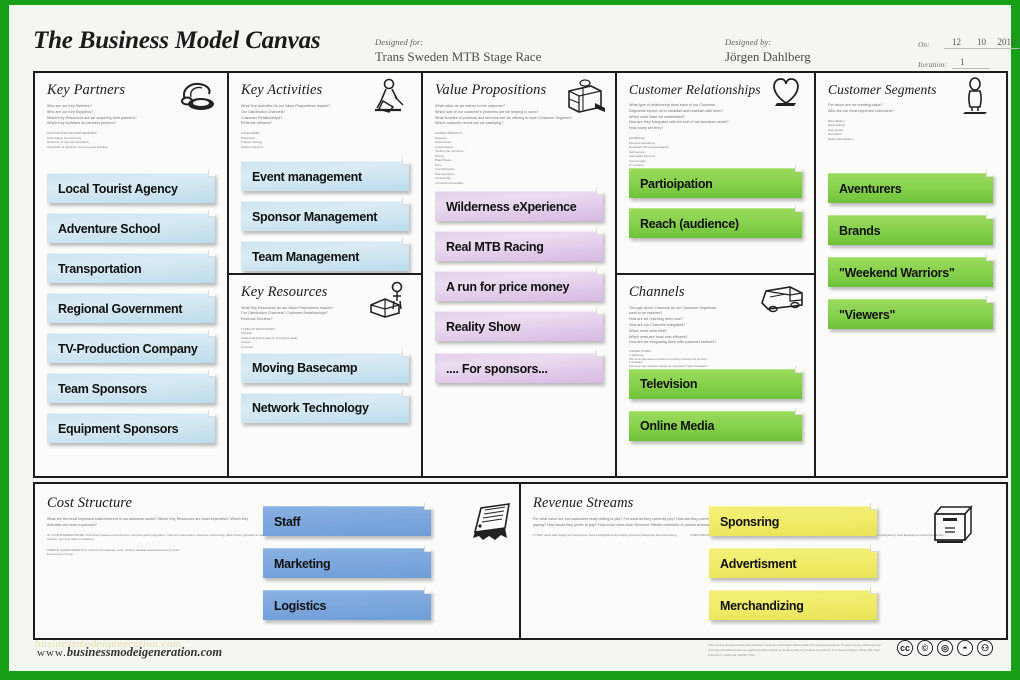 The width and height of the screenshot is (1020, 680). I want to click on iteration-label: Iteration:, so click(932, 64).